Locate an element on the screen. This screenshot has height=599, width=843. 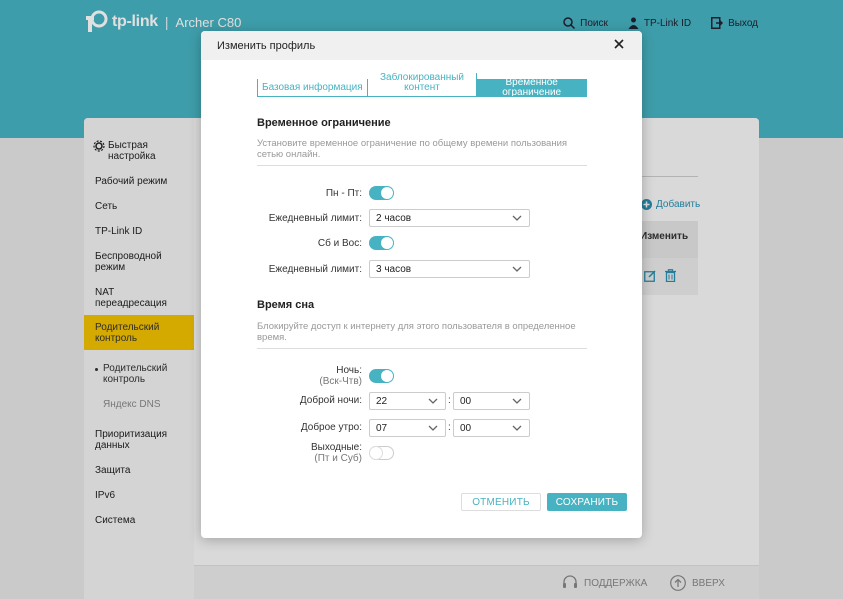
tab-time-limits: Временное ограничение is located at coordinates (532, 87).